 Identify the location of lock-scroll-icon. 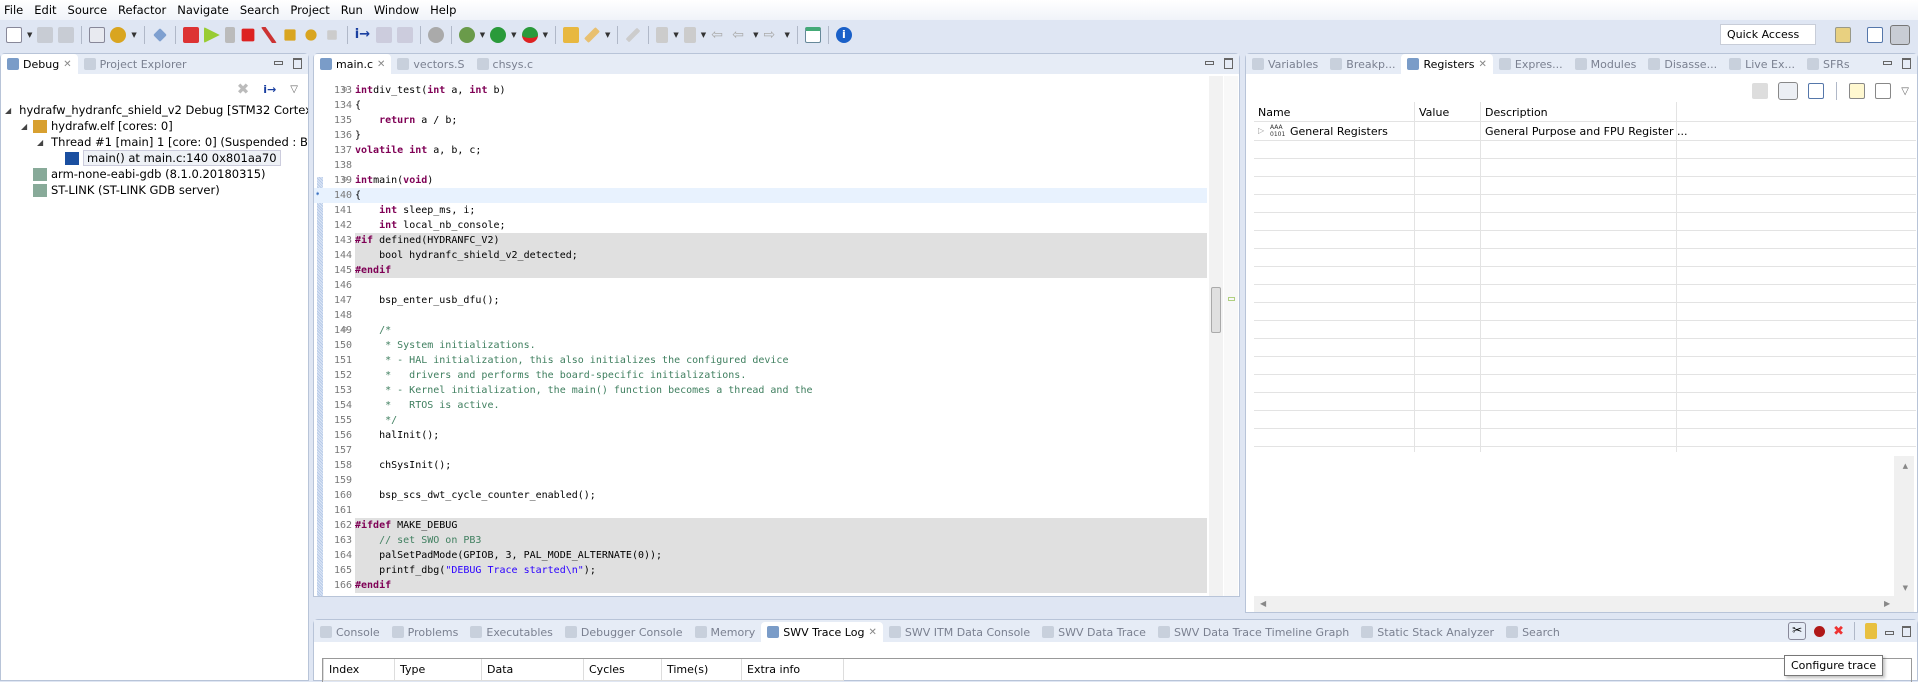
(1871, 631).